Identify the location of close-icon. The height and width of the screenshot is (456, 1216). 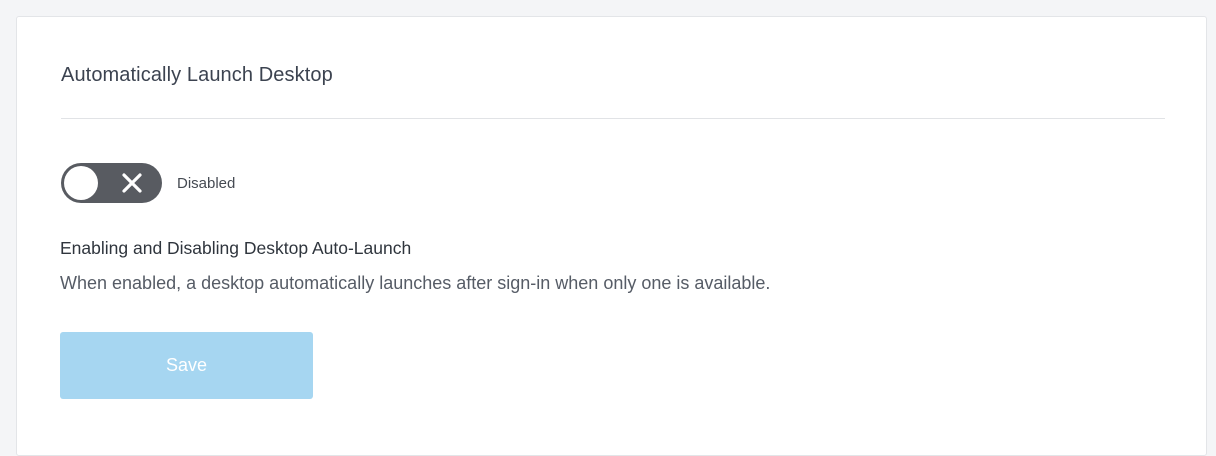
(132, 183).